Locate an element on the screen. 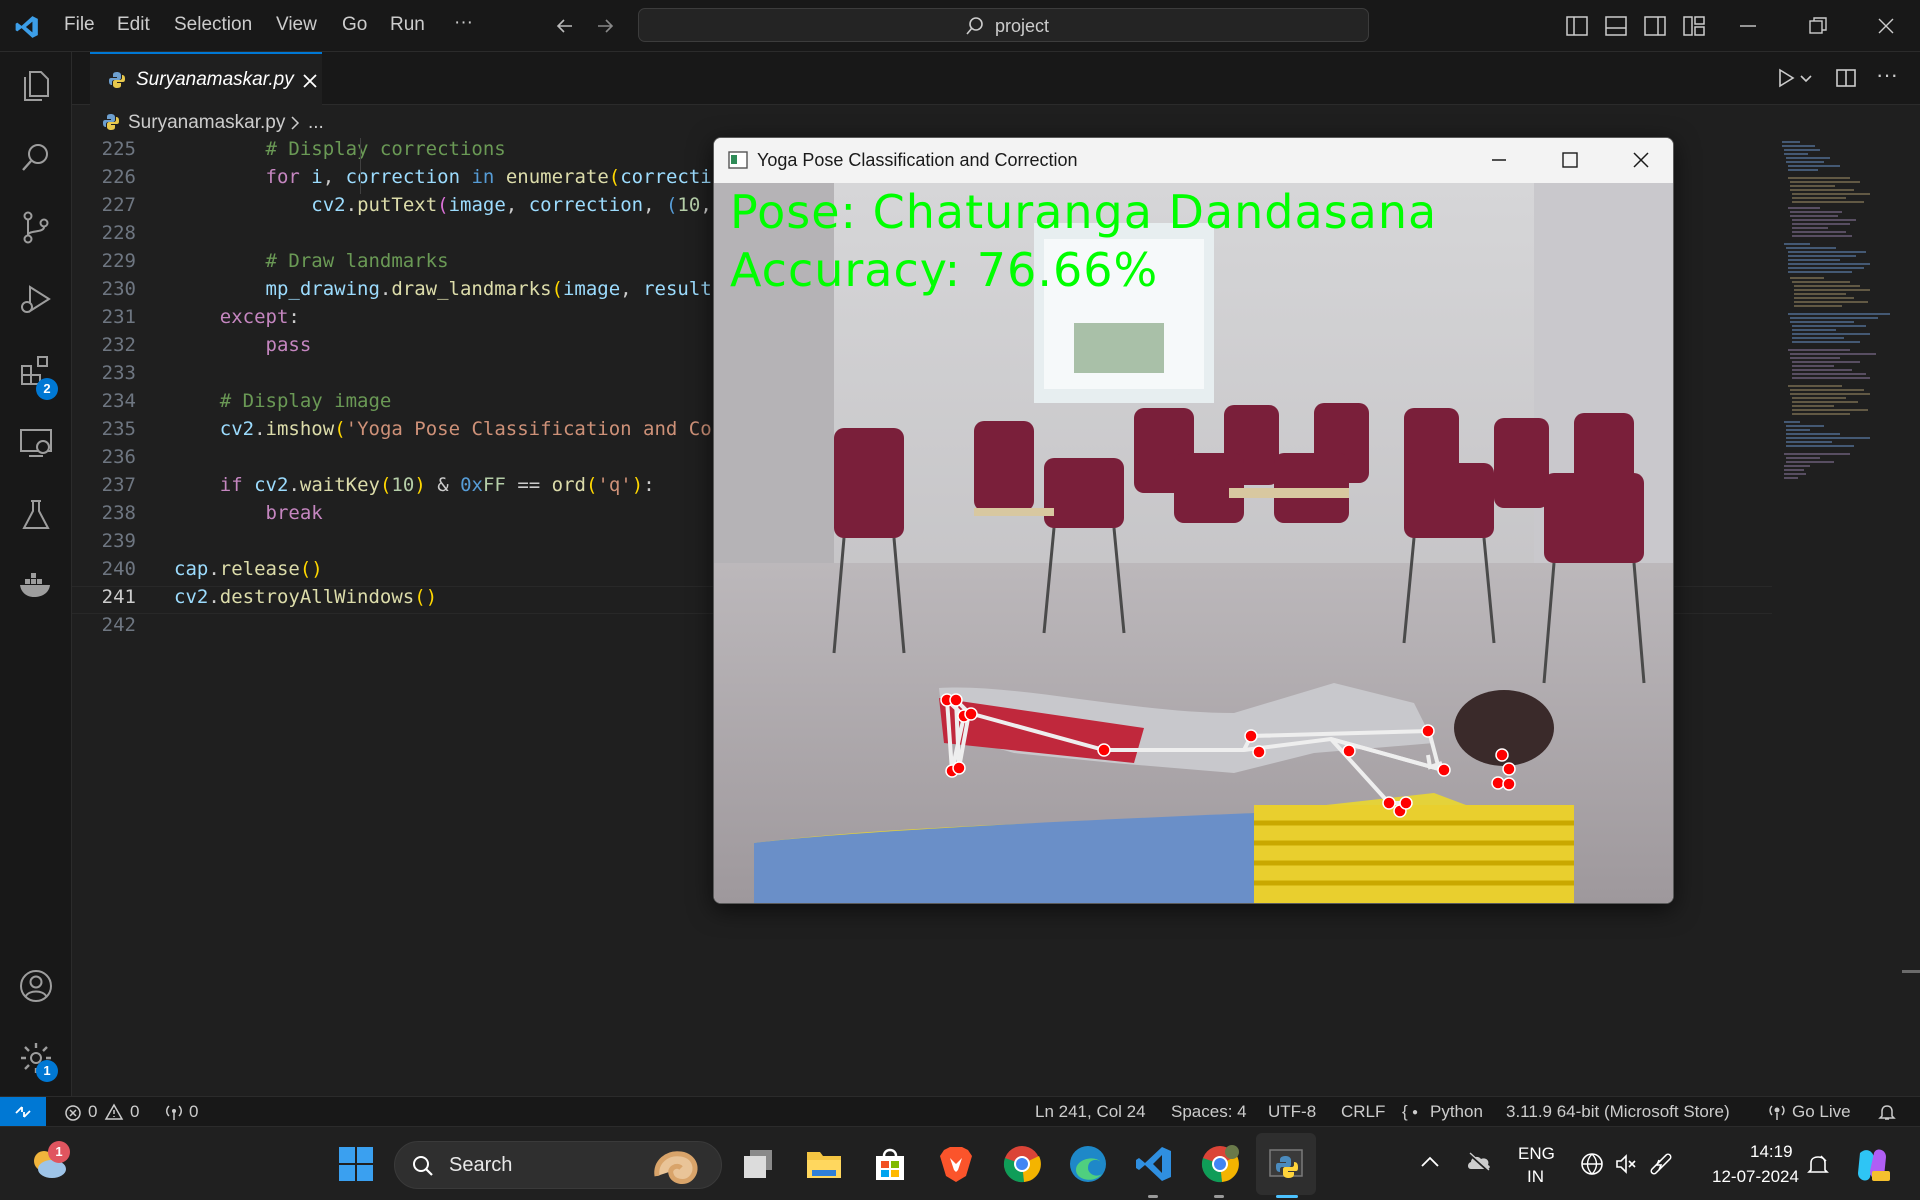 The height and width of the screenshot is (1200, 1920). back-arrow-icon is located at coordinates (565, 26).